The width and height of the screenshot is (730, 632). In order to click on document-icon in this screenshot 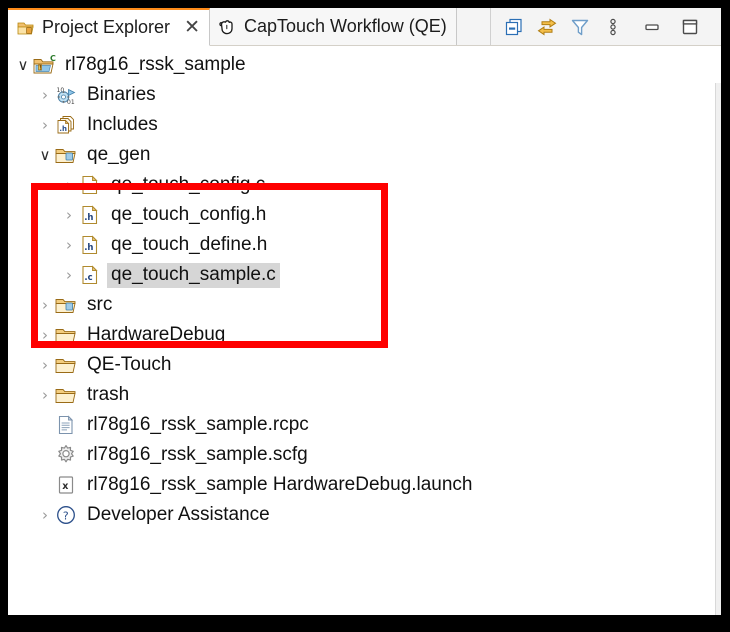, I will do `click(66, 425)`.